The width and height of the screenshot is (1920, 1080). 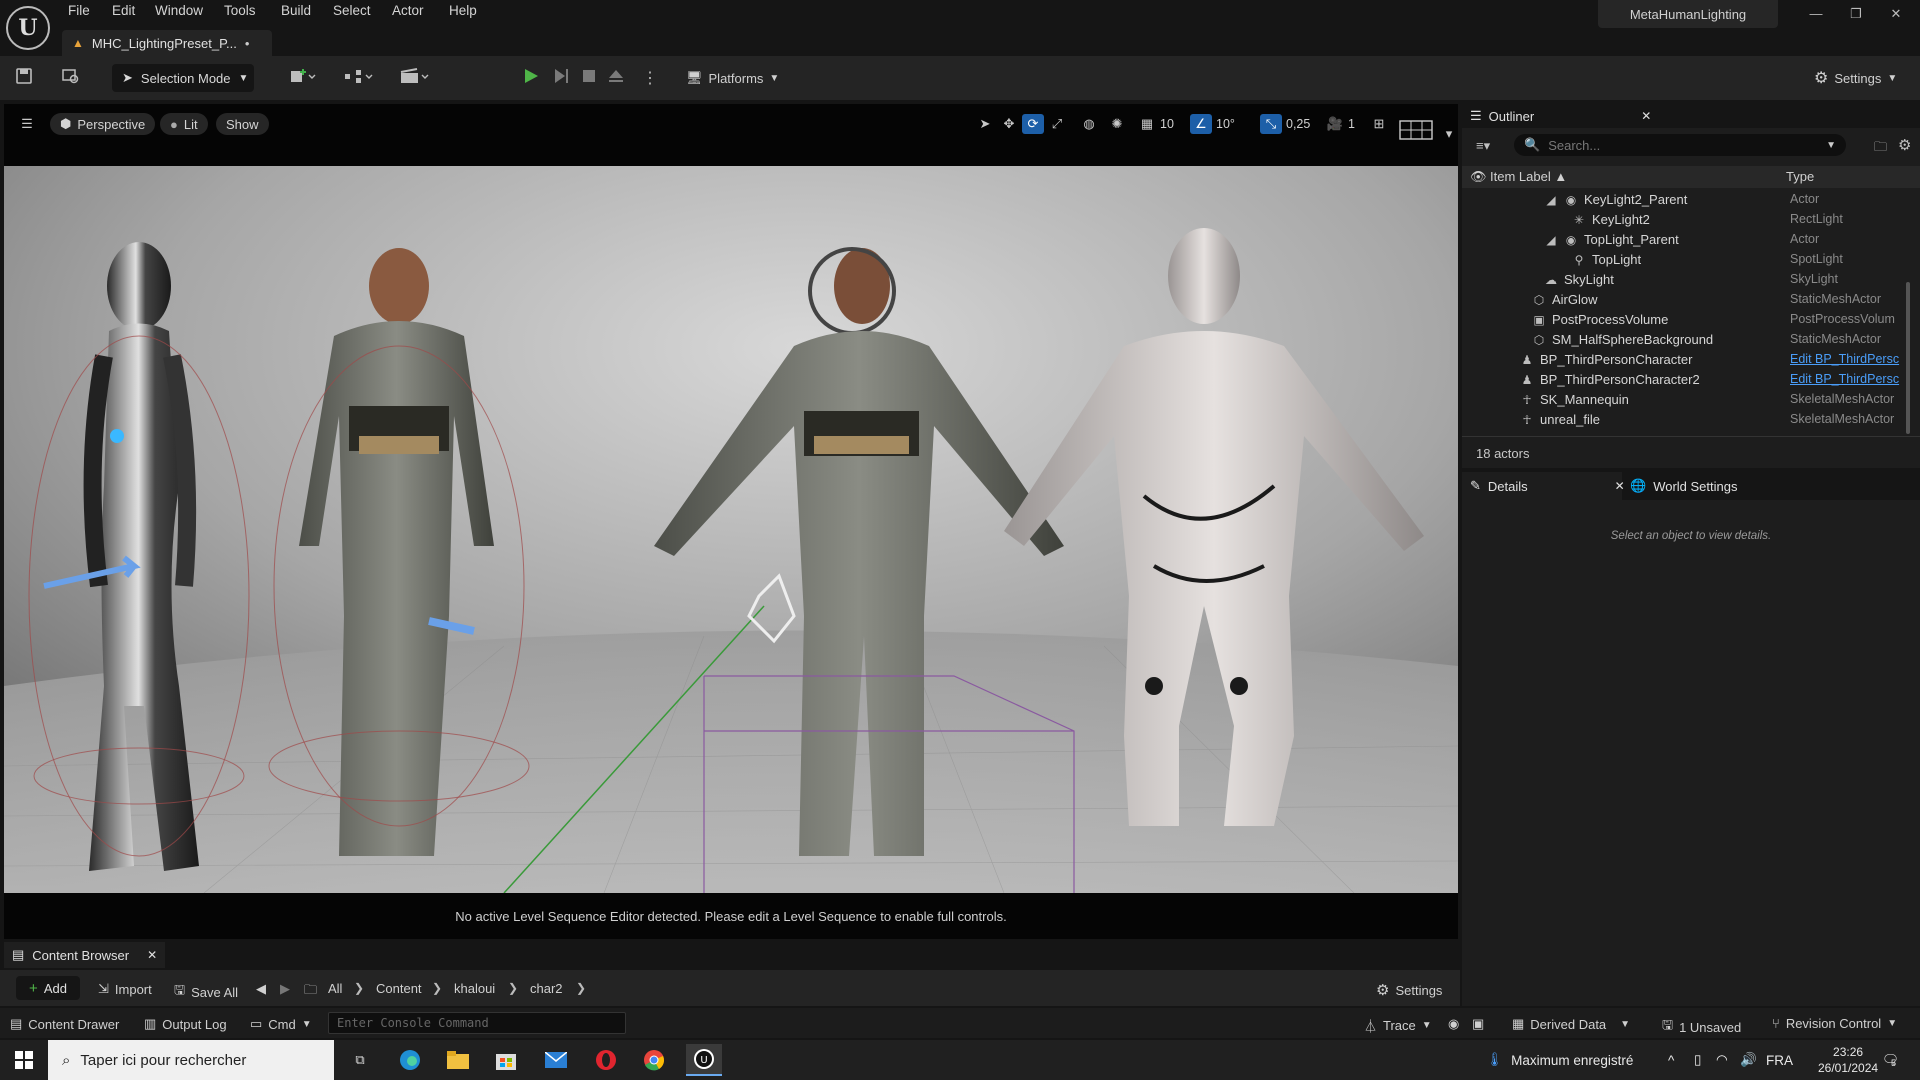 I want to click on file-explorer-icon, so click(x=458, y=1060).